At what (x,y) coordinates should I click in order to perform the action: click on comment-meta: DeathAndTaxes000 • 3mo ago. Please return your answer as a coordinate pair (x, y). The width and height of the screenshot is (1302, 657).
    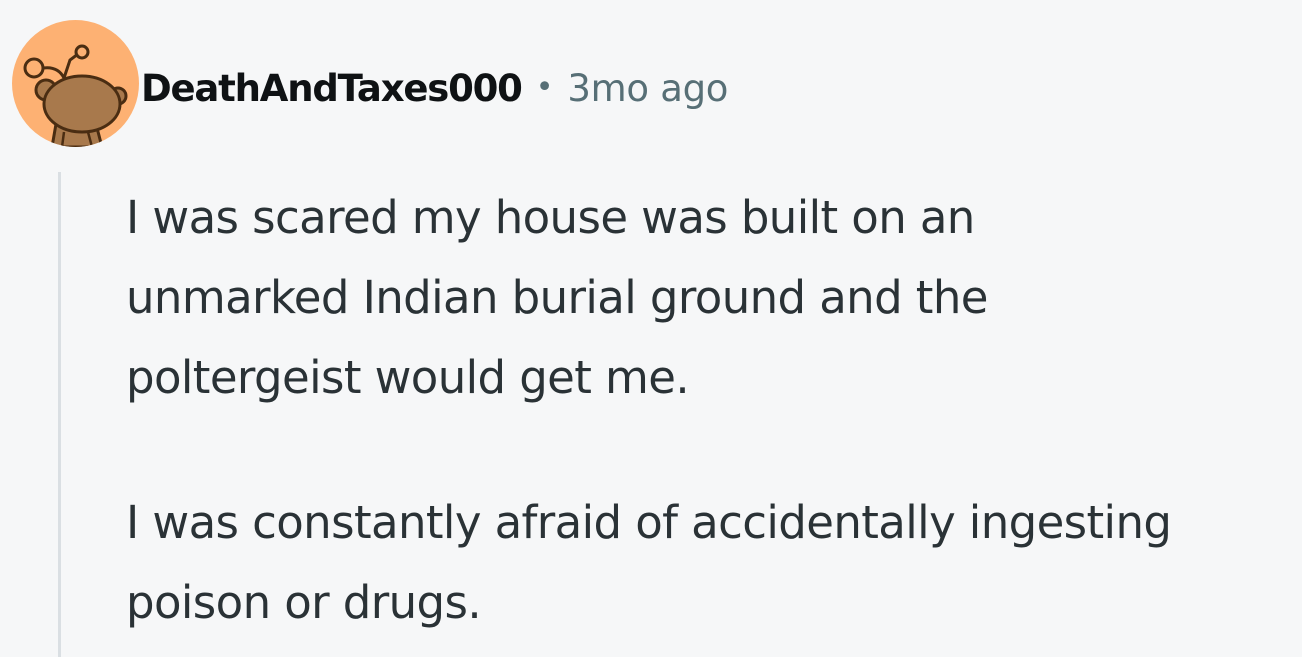
    Looking at the image, I should click on (434, 88).